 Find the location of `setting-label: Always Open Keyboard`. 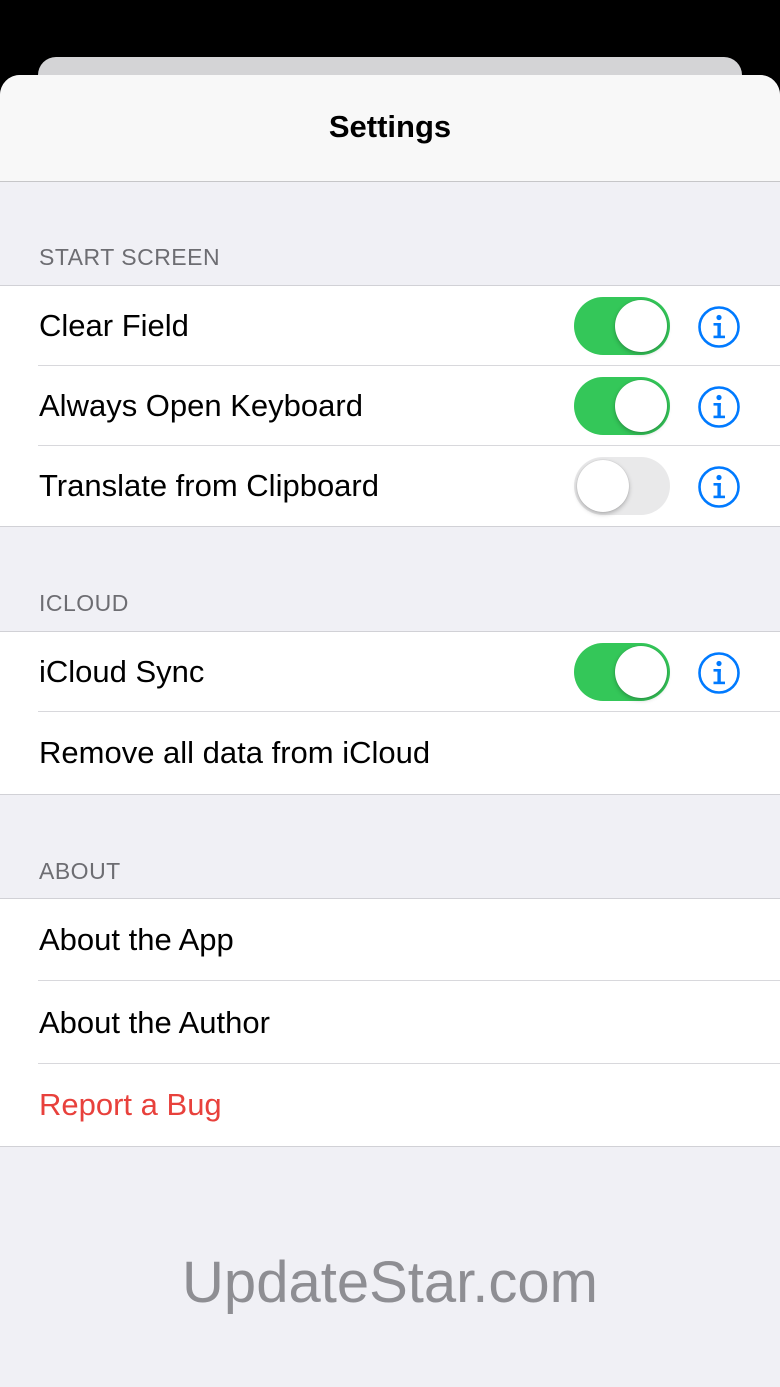

setting-label: Always Open Keyboard is located at coordinates (201, 405).